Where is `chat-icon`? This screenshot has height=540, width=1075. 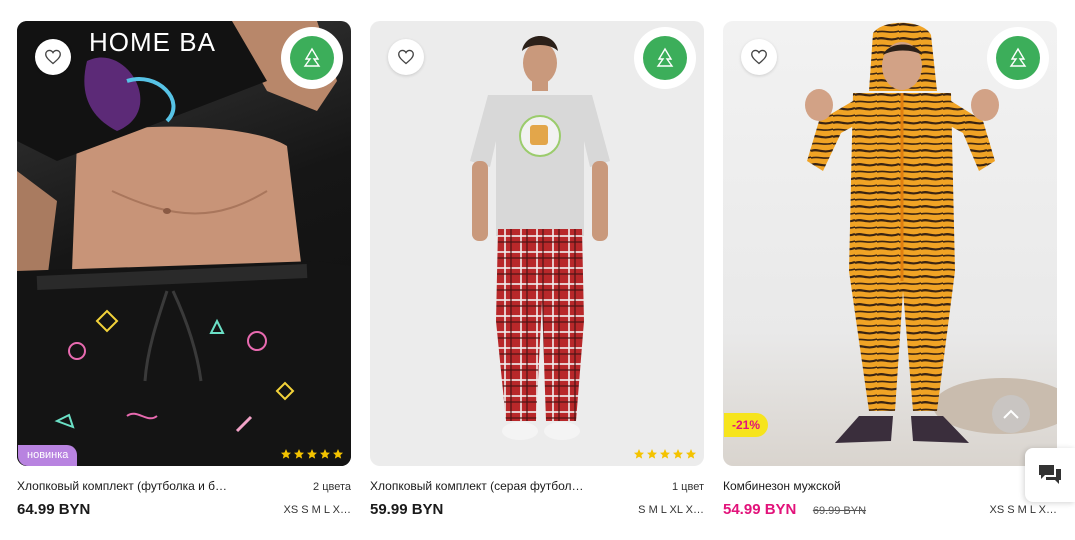 chat-icon is located at coordinates (1050, 474).